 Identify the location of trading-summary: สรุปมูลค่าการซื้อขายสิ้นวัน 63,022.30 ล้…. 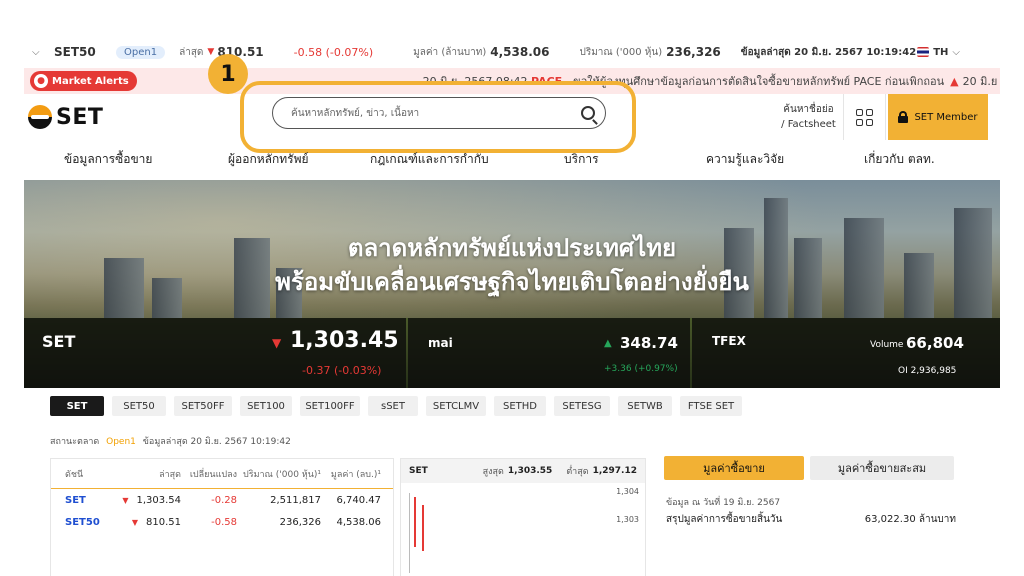
(811, 519).